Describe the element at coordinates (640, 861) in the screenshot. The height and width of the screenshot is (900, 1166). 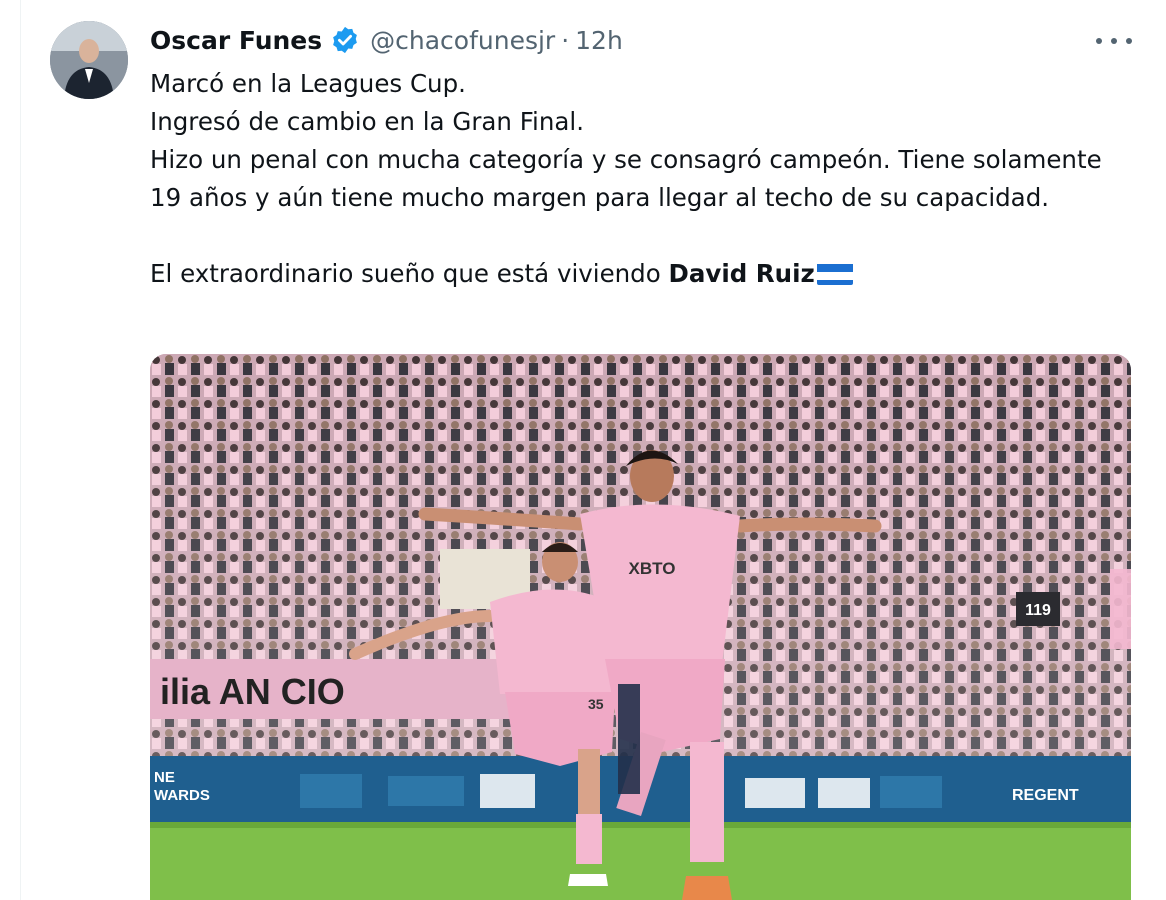
I see `pitch` at that location.